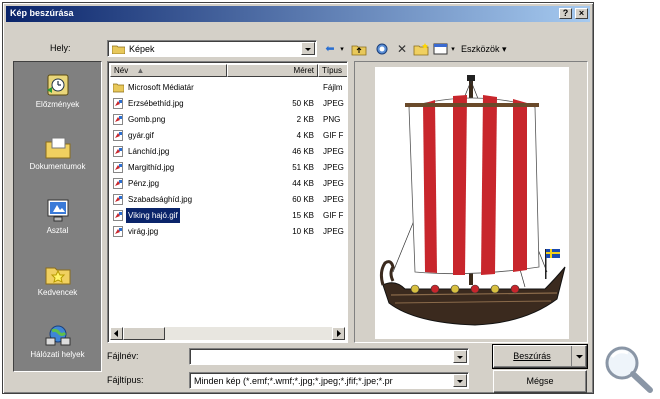  What do you see at coordinates (168, 70) in the screenshot?
I see `column-header-name: Név ▲` at bounding box center [168, 70].